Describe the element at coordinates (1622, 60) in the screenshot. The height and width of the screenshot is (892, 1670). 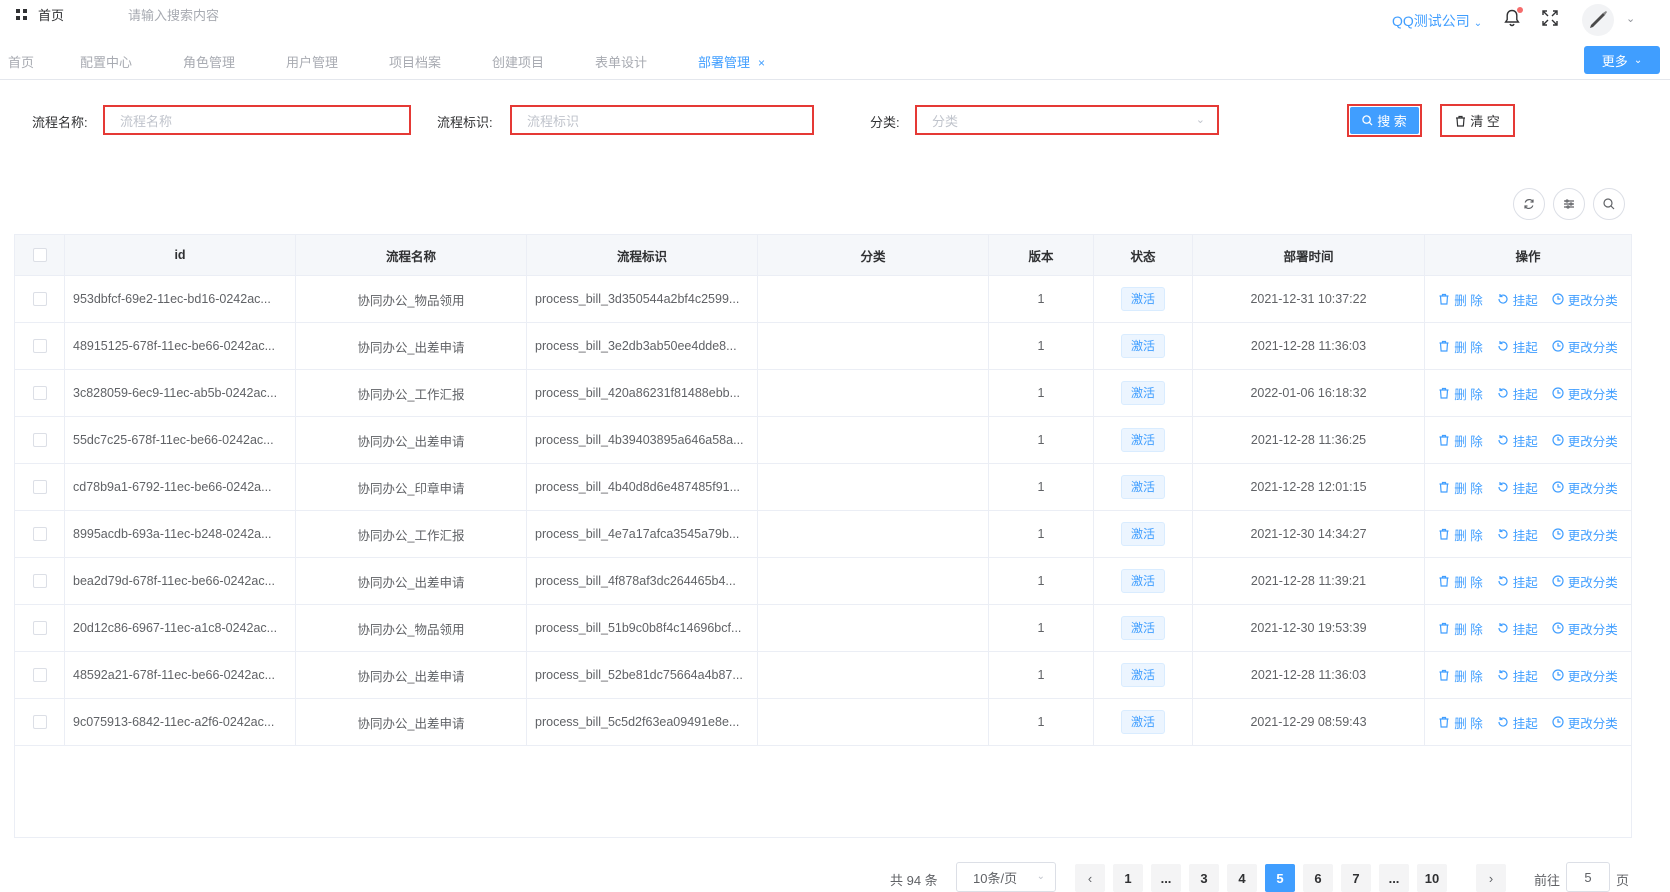
I see `more-tabs-button: 更多 ⌄` at that location.